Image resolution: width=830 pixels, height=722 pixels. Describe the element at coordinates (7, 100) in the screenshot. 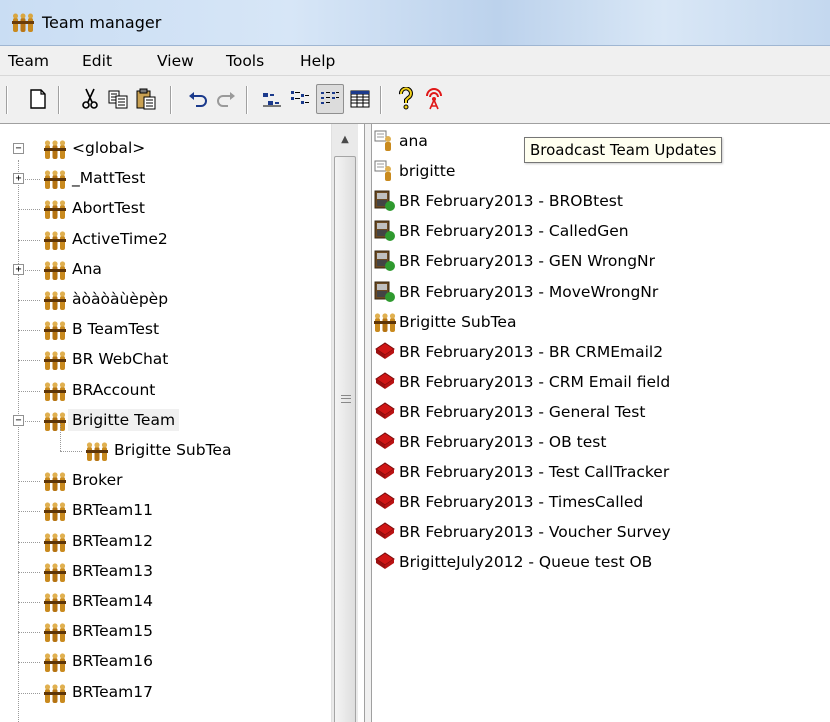

I see `toolbar-grip` at that location.